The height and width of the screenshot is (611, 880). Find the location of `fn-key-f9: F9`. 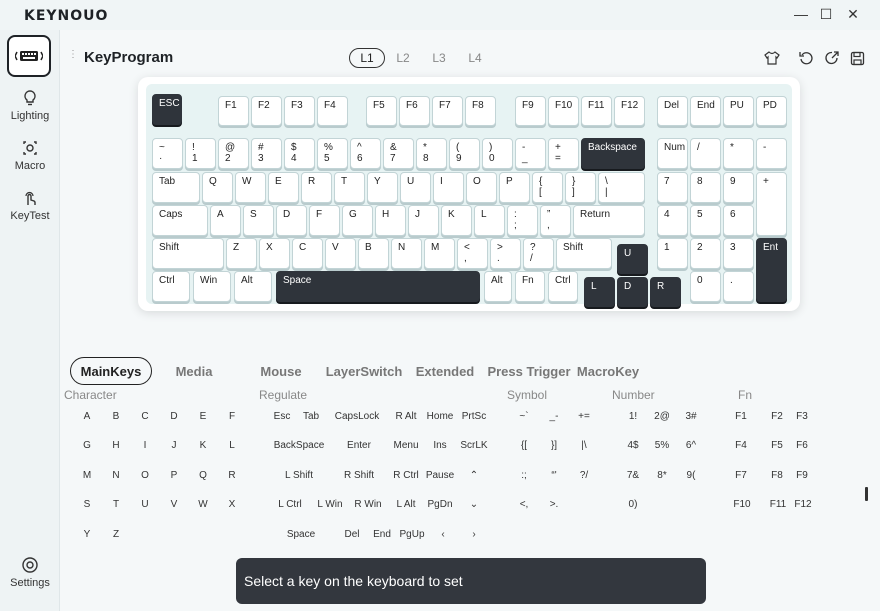

fn-key-f9: F9 is located at coordinates (802, 475).